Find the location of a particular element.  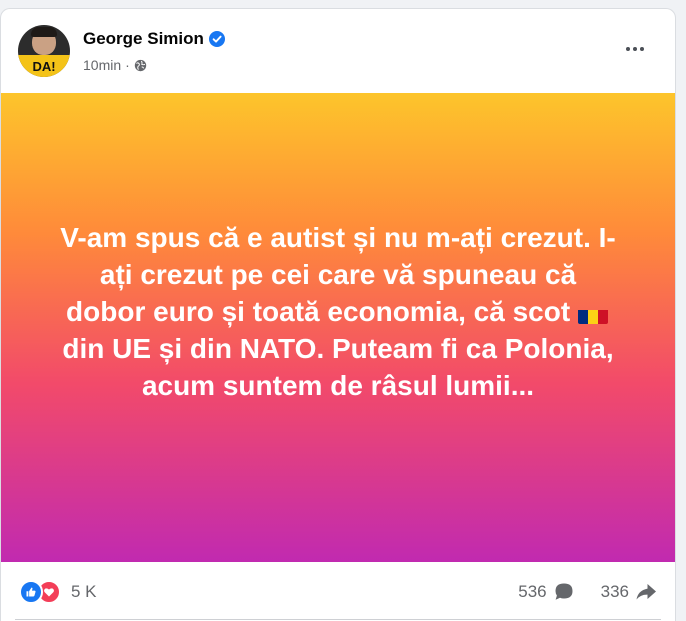

post-timestamp: 10min is located at coordinates (102, 65).